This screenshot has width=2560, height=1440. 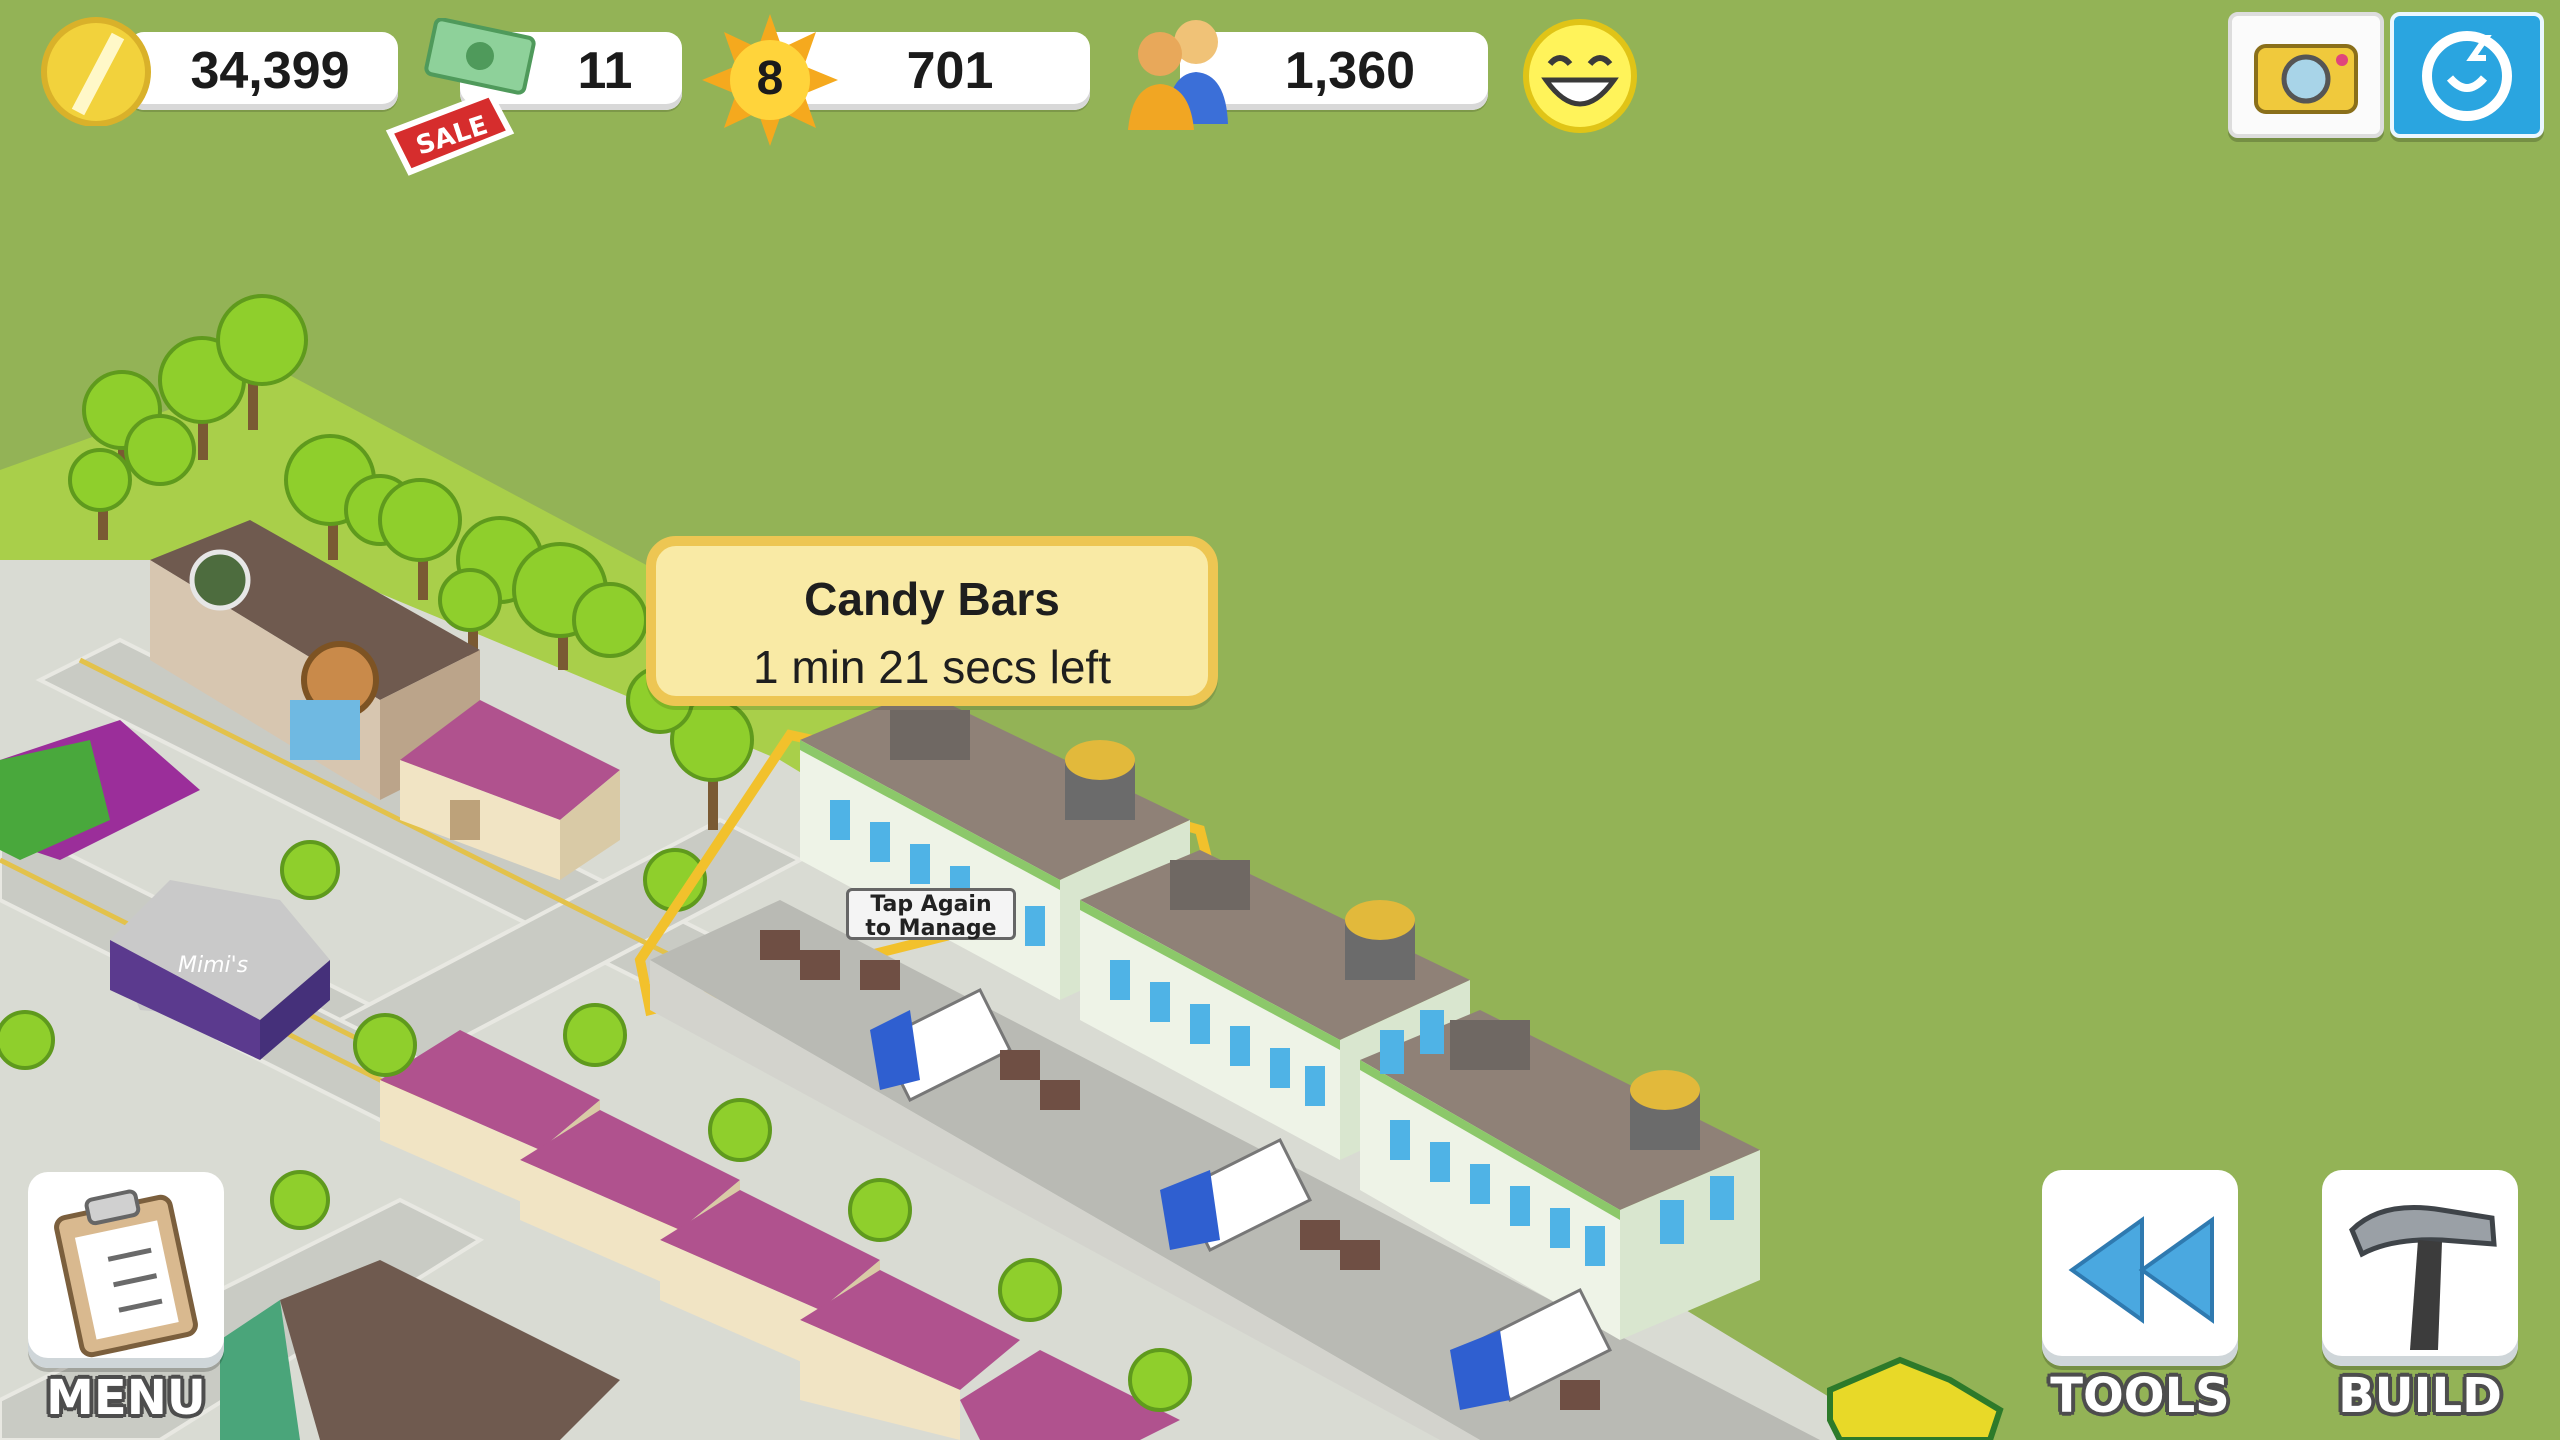 I want to click on build-label: BUILD, so click(x=2420, y=1396).